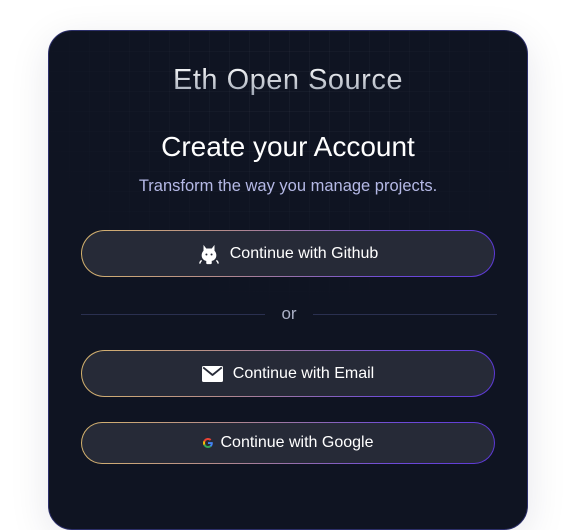 The height and width of the screenshot is (530, 577). I want to click on email-button-label: Continue with Email, so click(303, 373).